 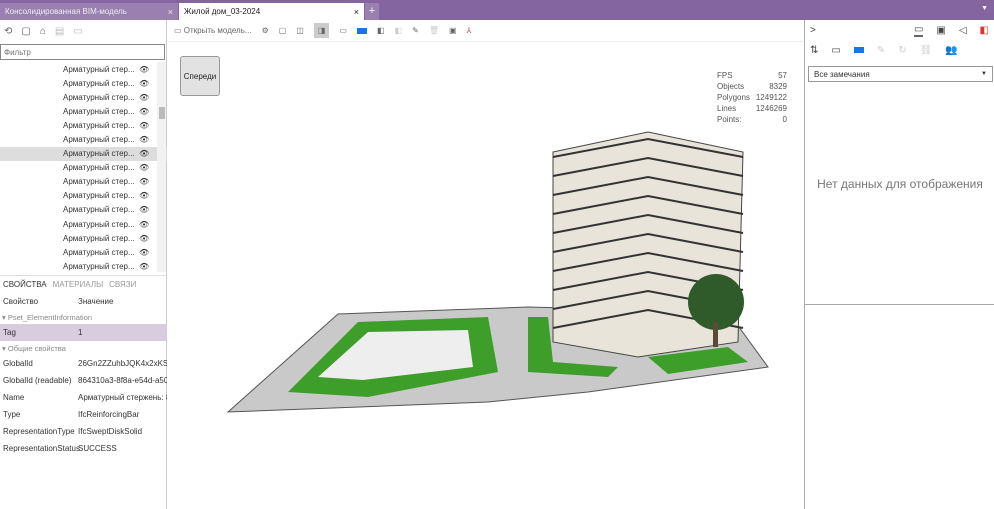 I want to click on user-view-icon: ▣, so click(x=940, y=30).